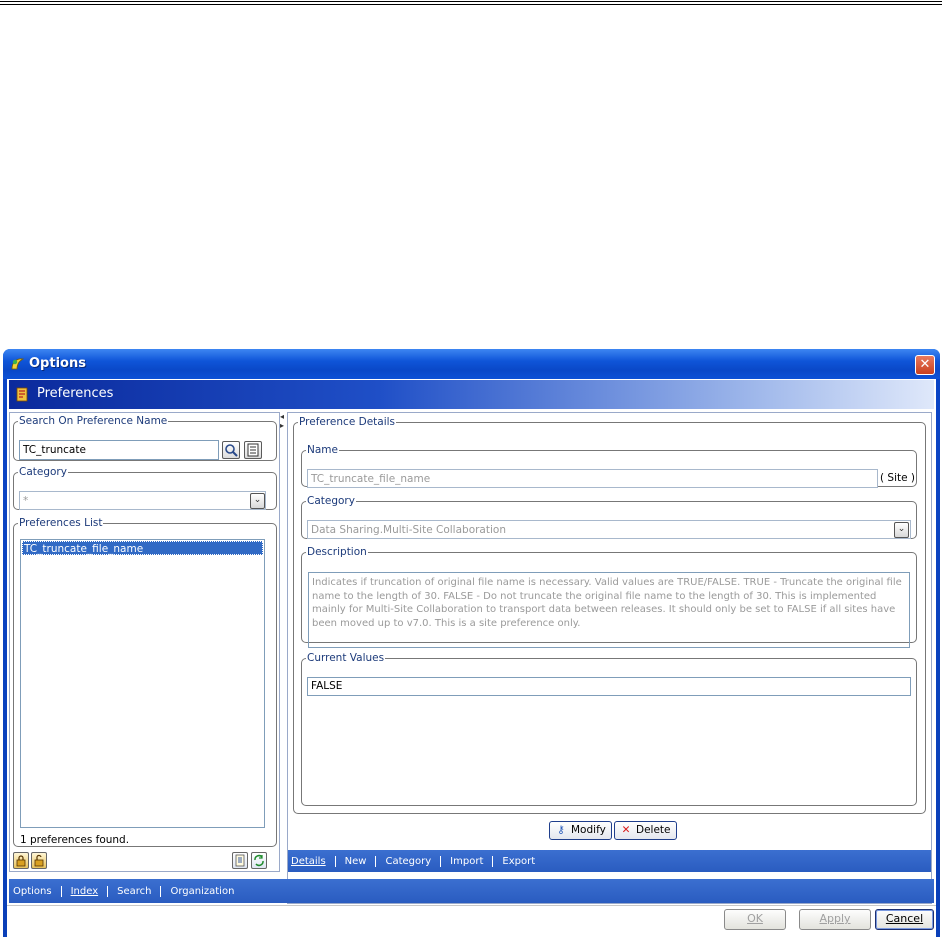 Image resolution: width=942 pixels, height=937 pixels. Describe the element at coordinates (467, 861) in the screenshot. I see `tab-import: Import` at that location.